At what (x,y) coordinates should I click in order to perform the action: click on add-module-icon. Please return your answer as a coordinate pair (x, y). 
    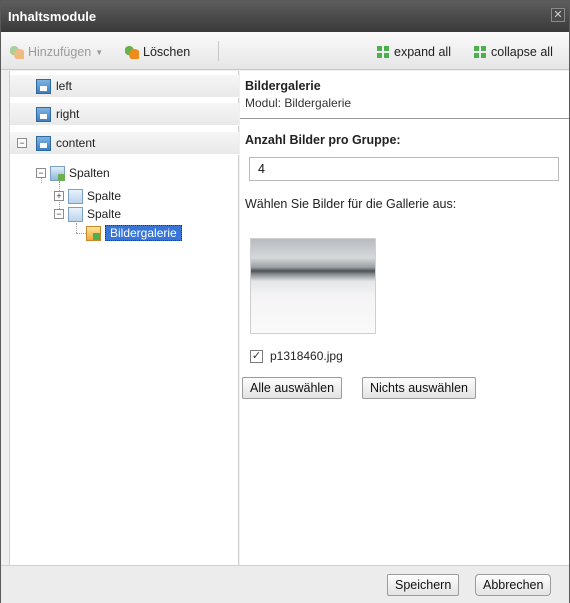
    Looking at the image, I should click on (17, 52).